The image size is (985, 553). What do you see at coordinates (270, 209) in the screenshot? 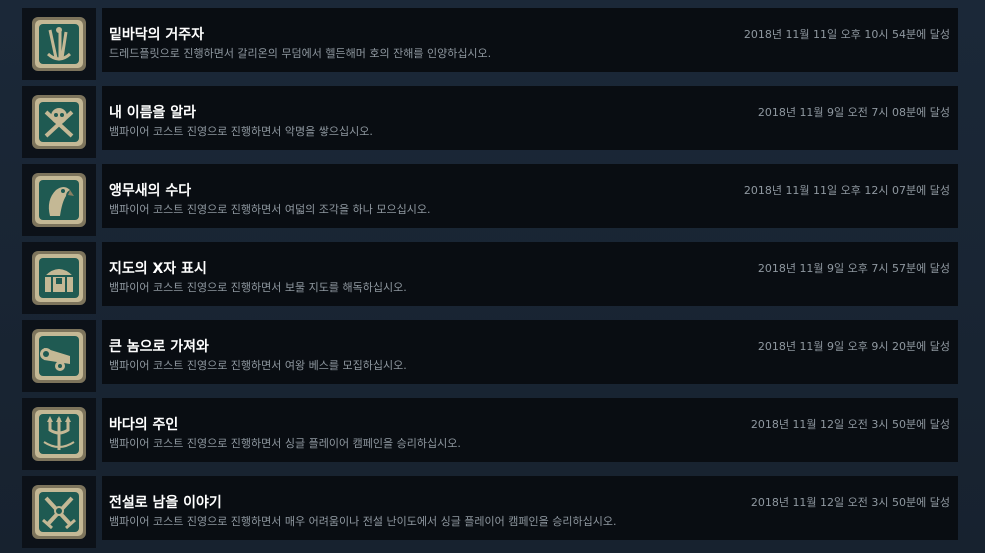
I see `achievement-description: 뱀파이어 코스트 진영으로 진행하면서 여덟의 조각을 하나 모으십시오.` at bounding box center [270, 209].